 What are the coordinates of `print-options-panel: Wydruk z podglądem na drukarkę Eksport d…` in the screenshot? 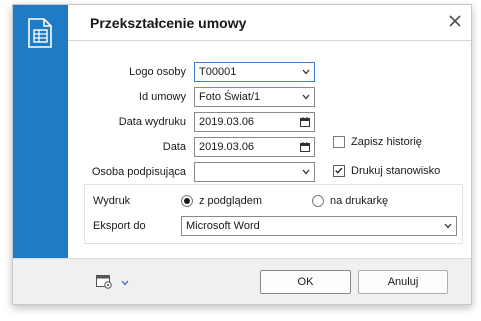 It's located at (273, 214).